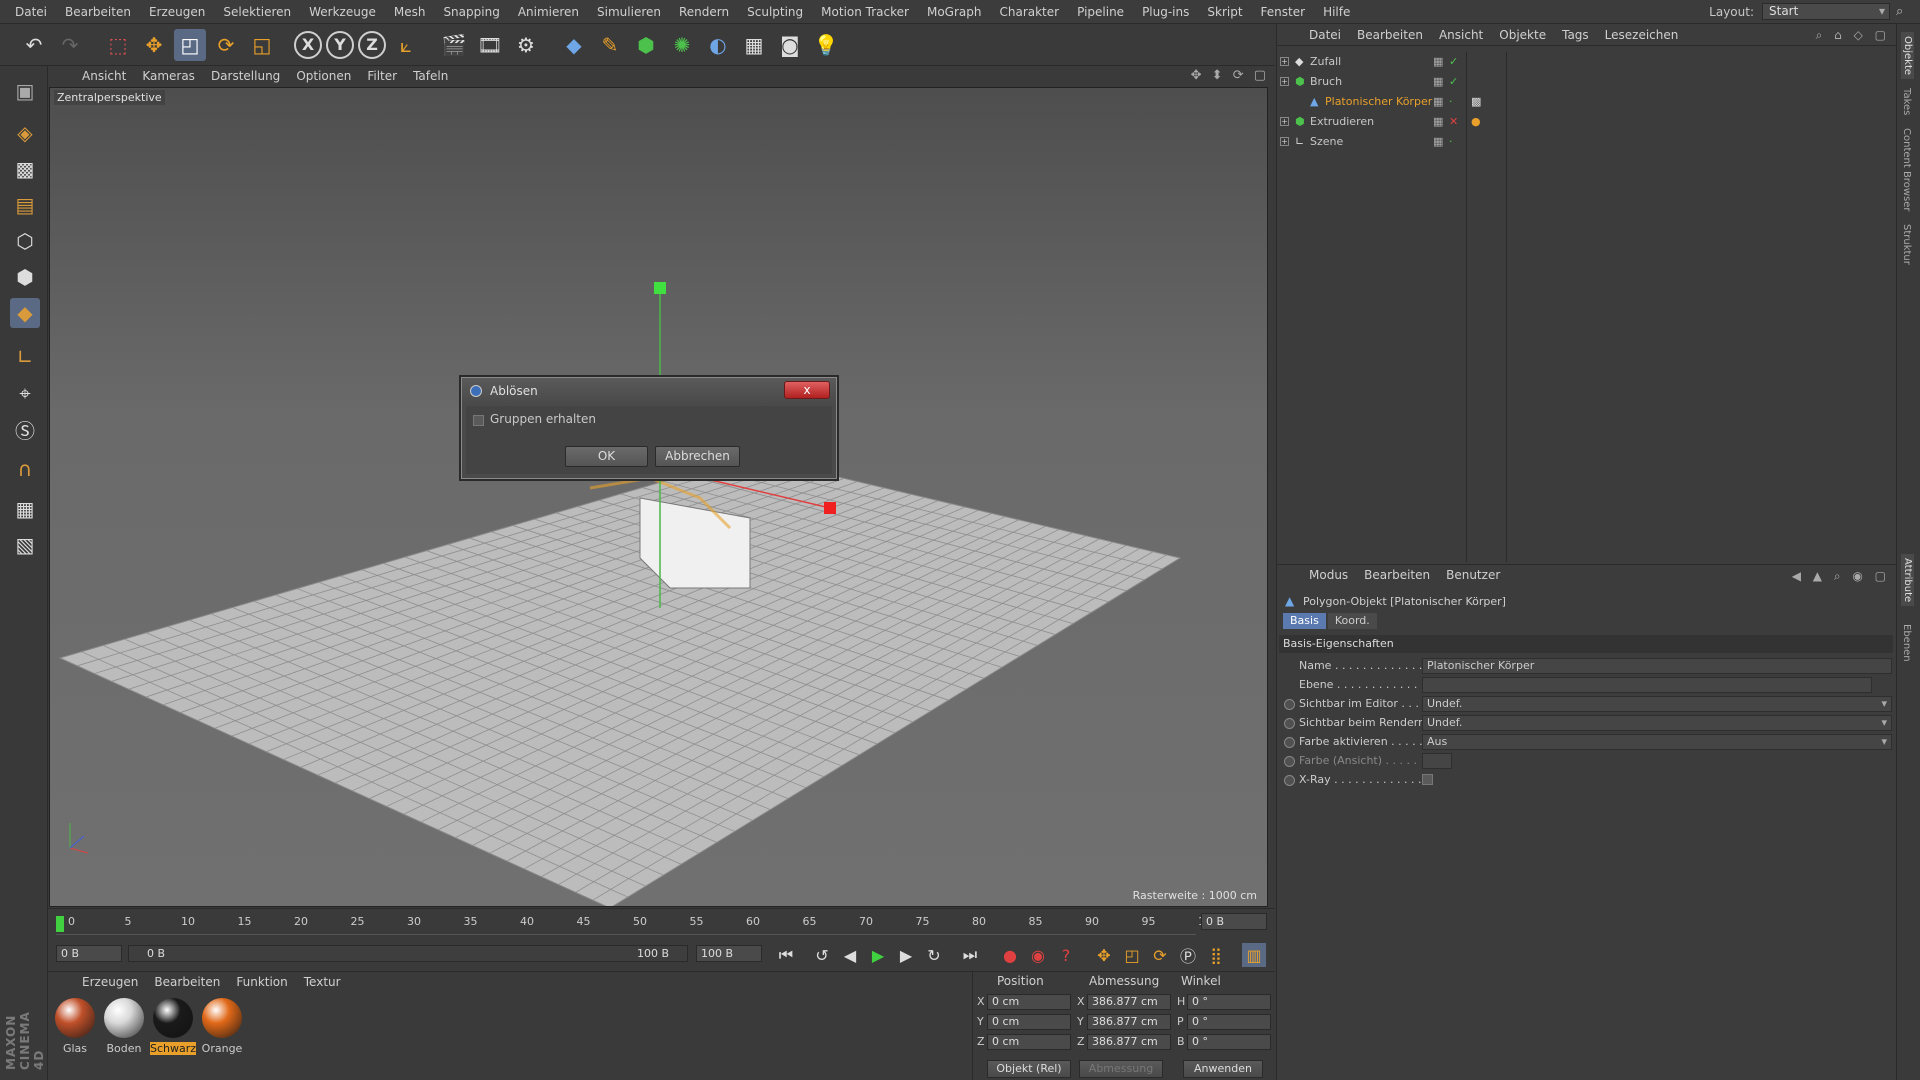 This screenshot has height=1080, width=1920. I want to click on transform-icon: ◱, so click(262, 45).